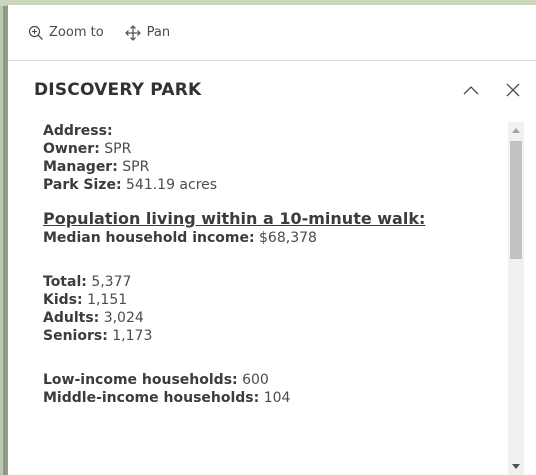 The height and width of the screenshot is (475, 536). I want to click on pan-button: Pan, so click(147, 33).